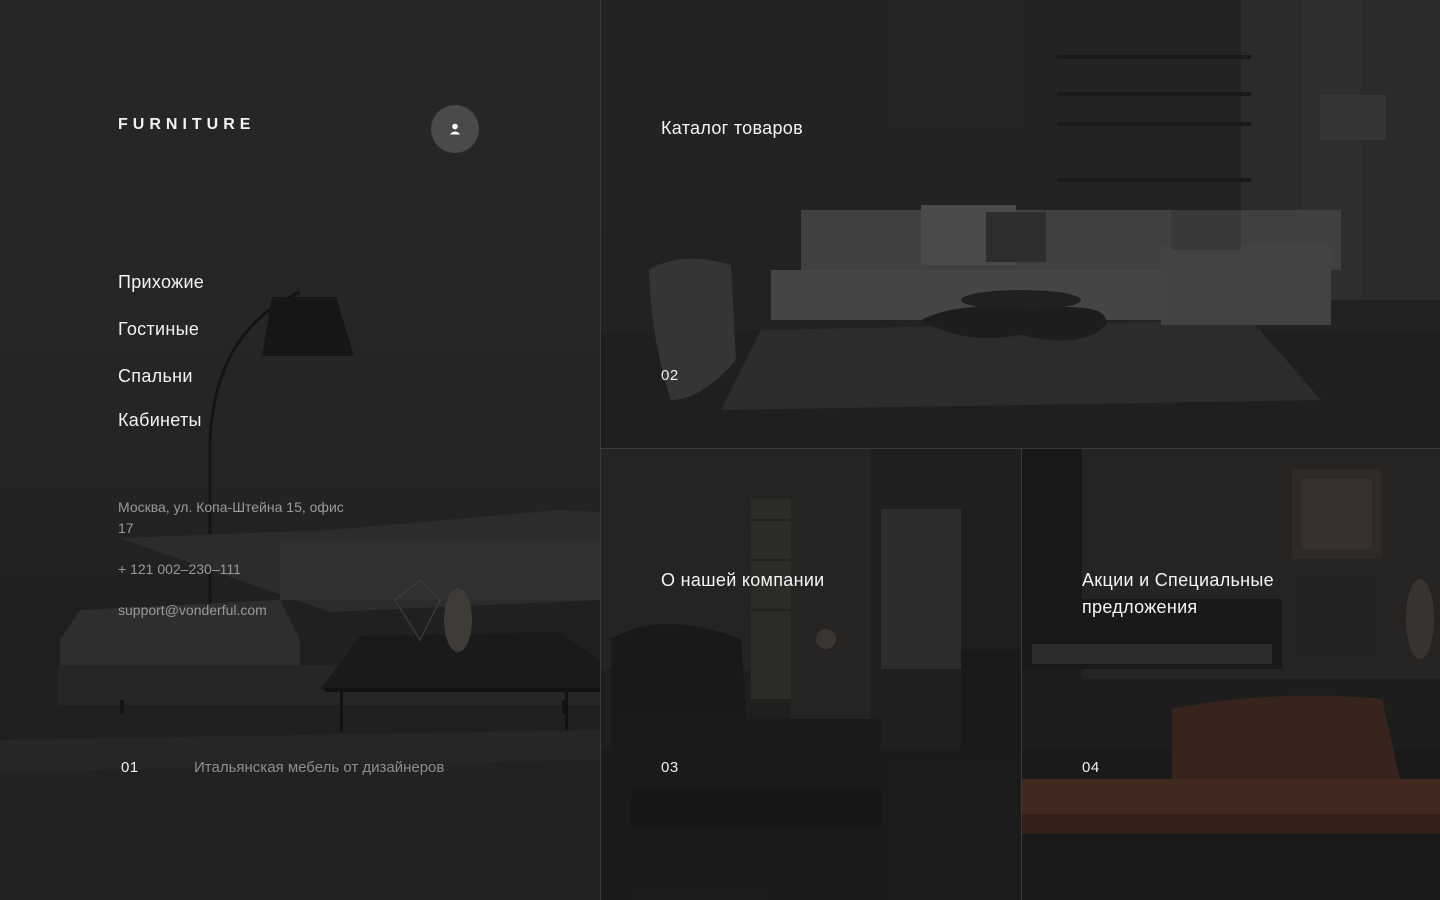 The image size is (1440, 900). I want to click on slide-number: 01, so click(130, 767).